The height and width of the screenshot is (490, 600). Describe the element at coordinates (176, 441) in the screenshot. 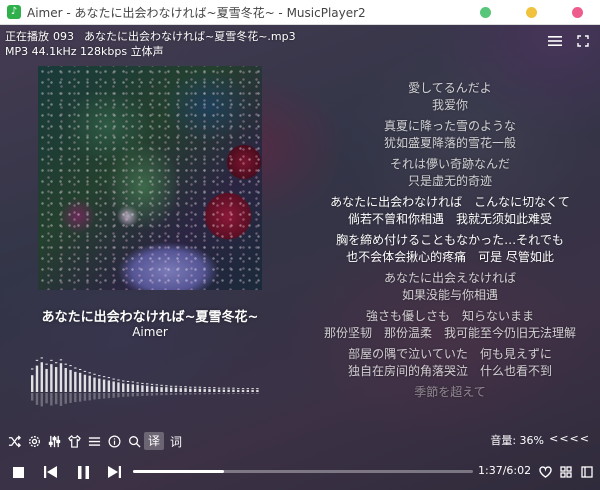

I see `desktop-lyric-toggle: 词` at that location.